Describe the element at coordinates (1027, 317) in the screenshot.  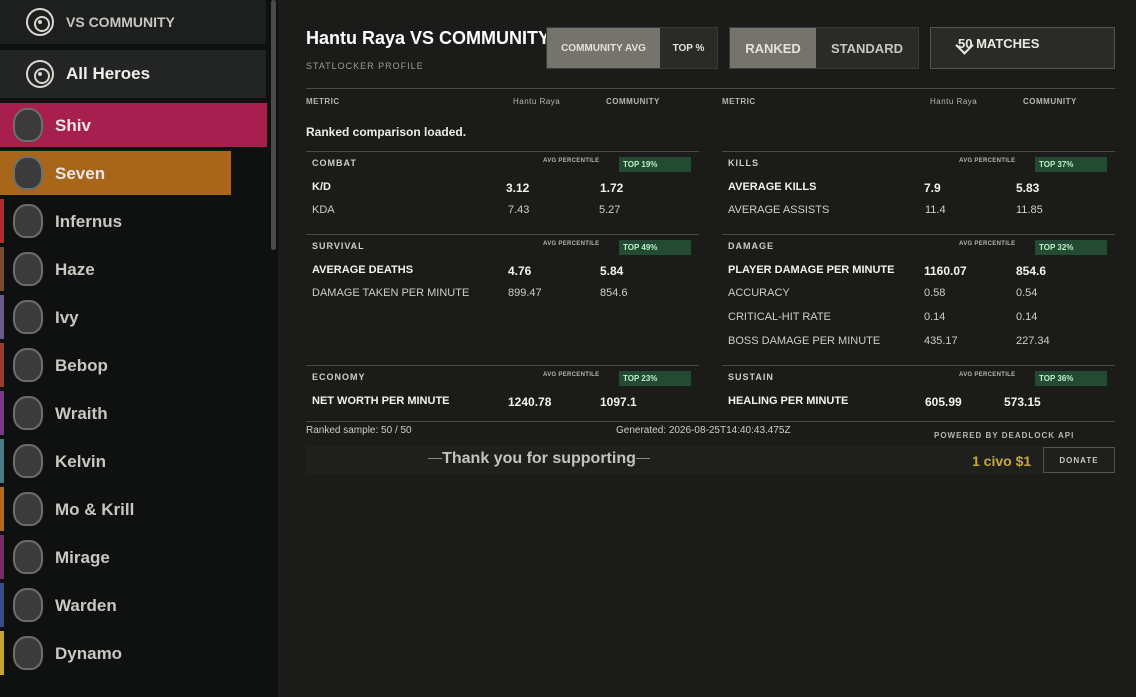
I see `community-value: 0.14` at that location.